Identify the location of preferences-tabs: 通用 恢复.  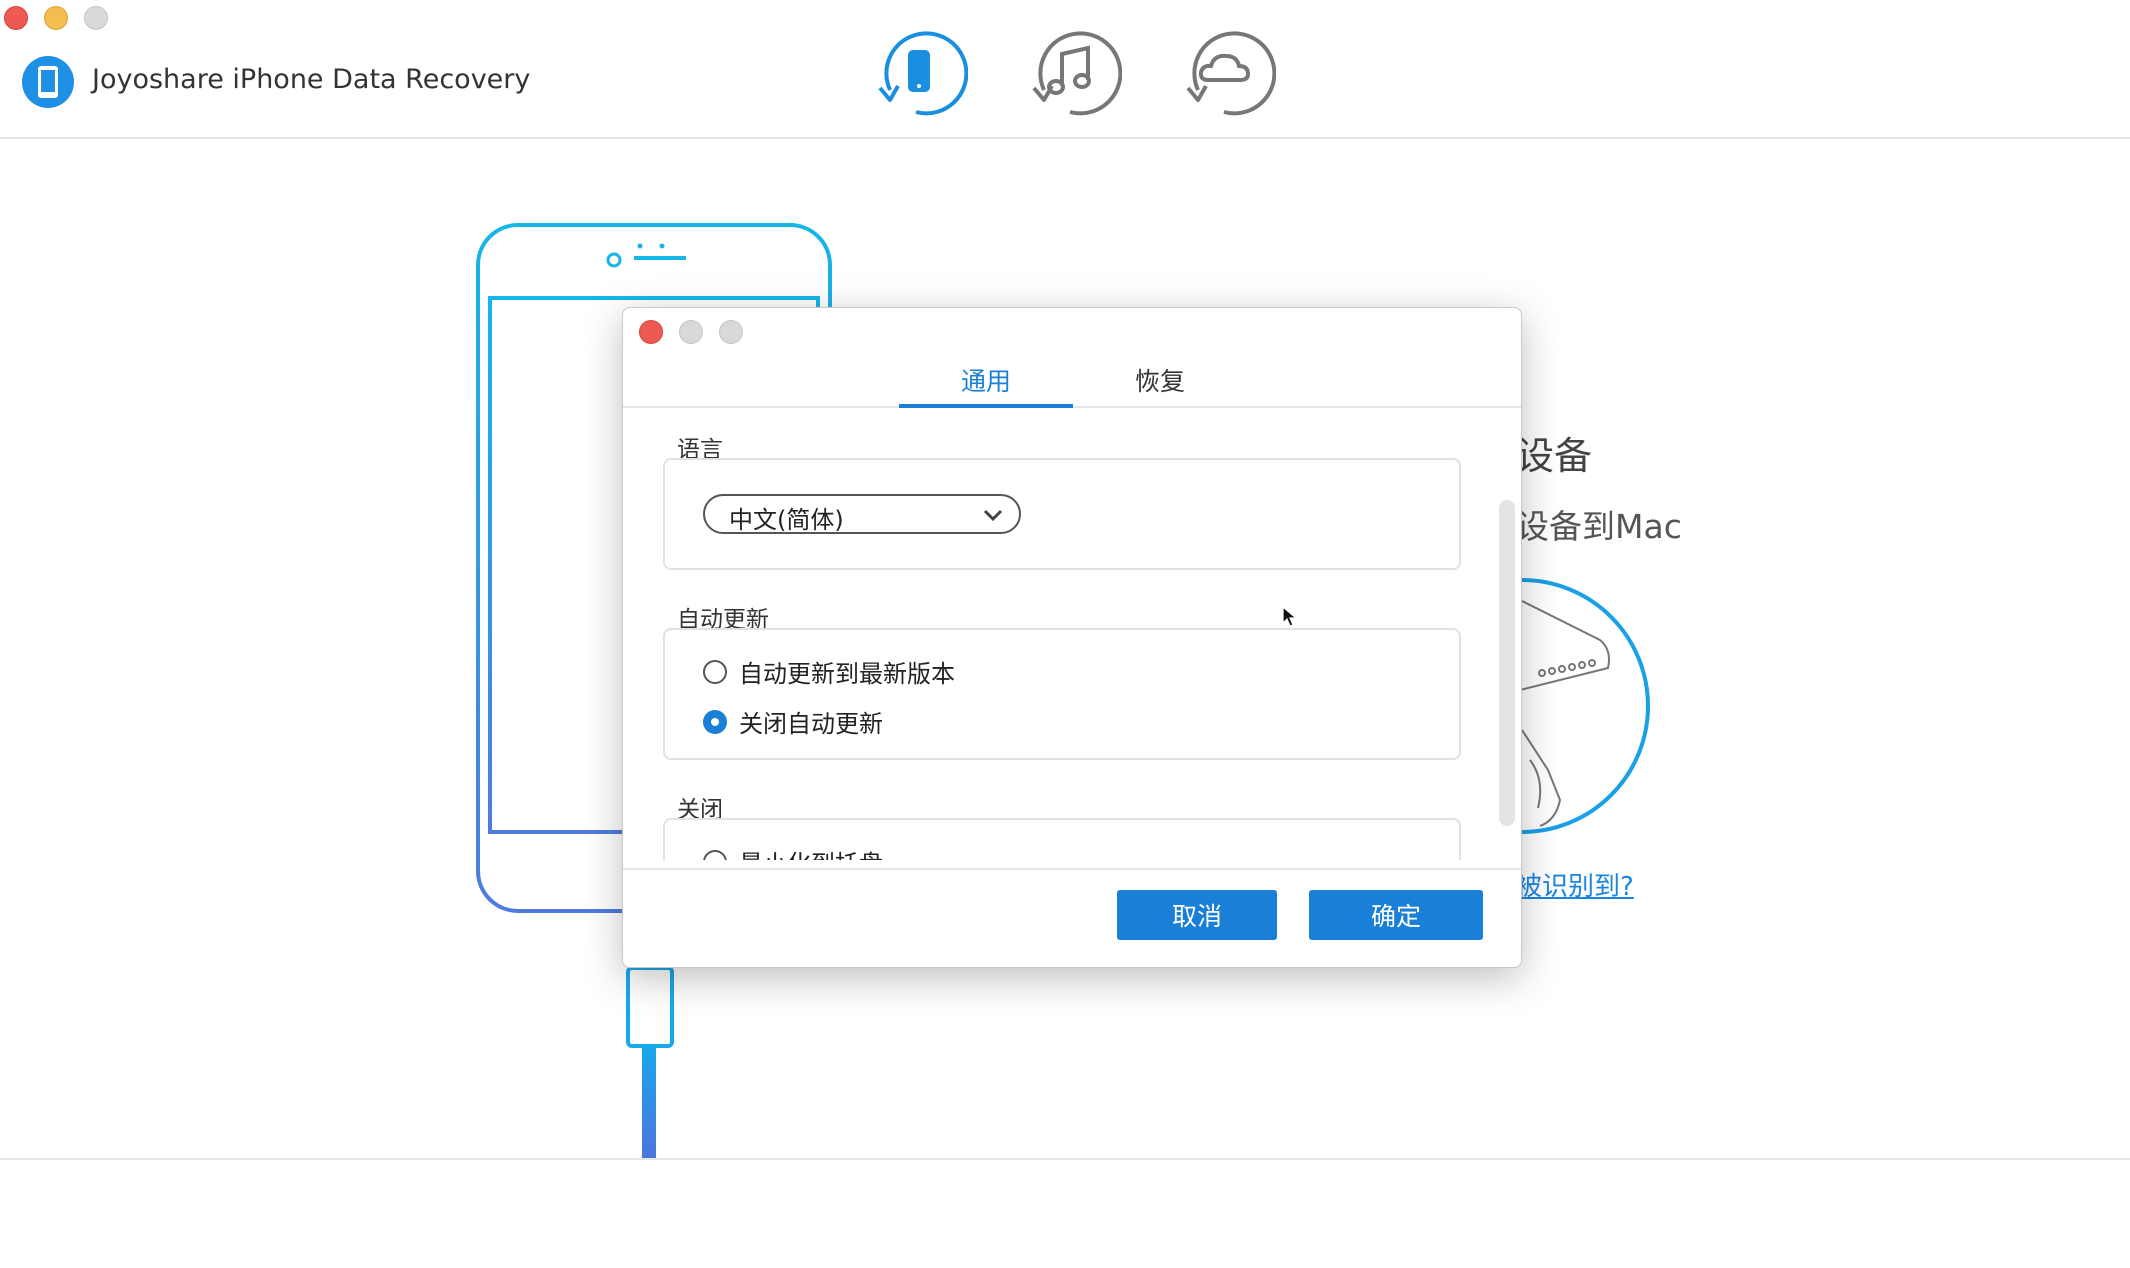
(1072, 380).